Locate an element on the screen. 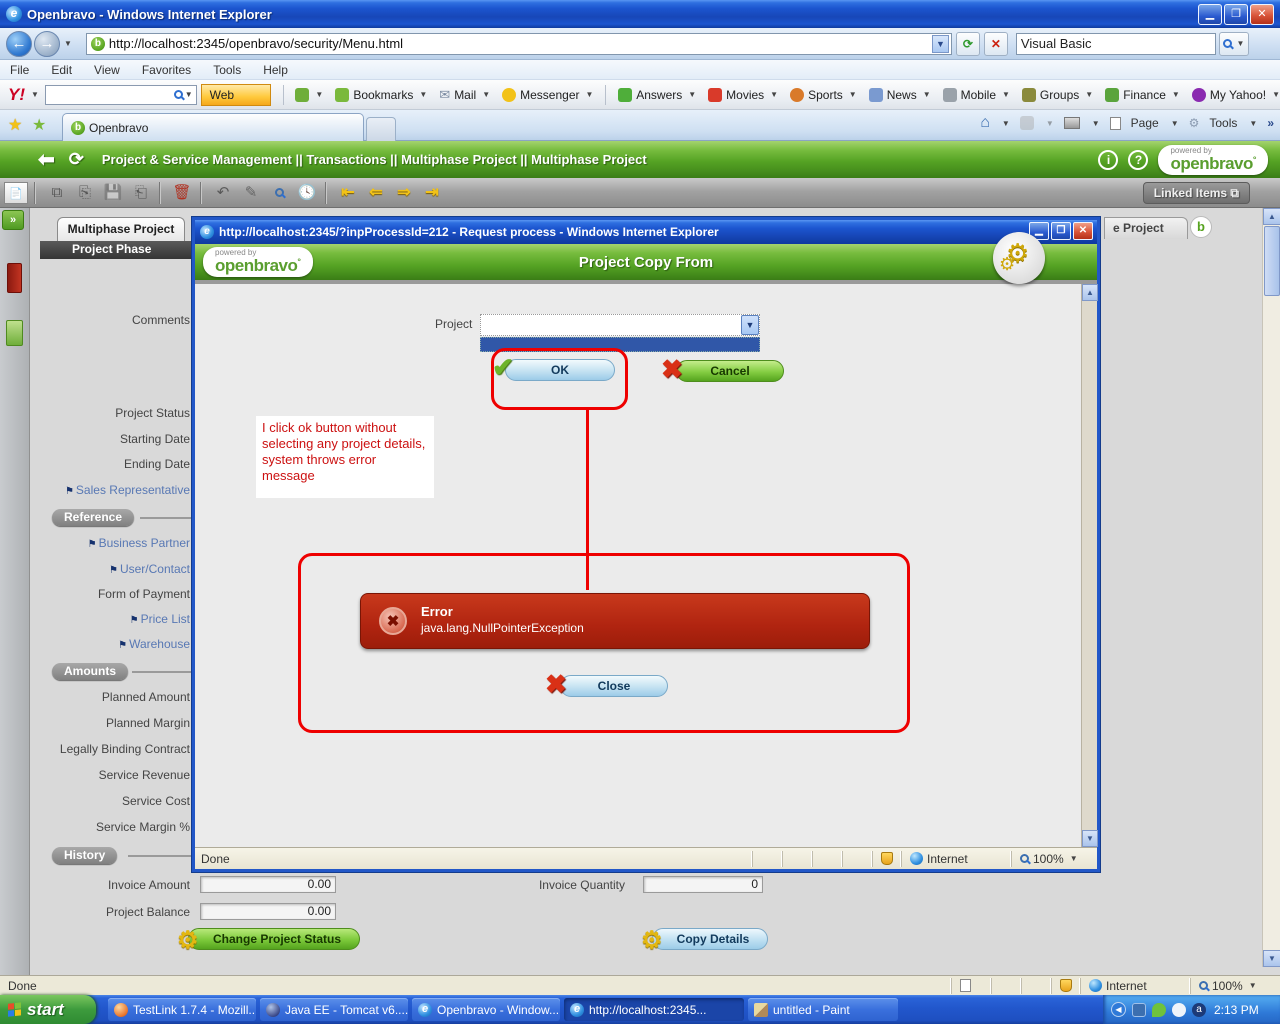 This screenshot has height=1024, width=1280. browser-tab-openbravo: b Openbravo is located at coordinates (213, 127).